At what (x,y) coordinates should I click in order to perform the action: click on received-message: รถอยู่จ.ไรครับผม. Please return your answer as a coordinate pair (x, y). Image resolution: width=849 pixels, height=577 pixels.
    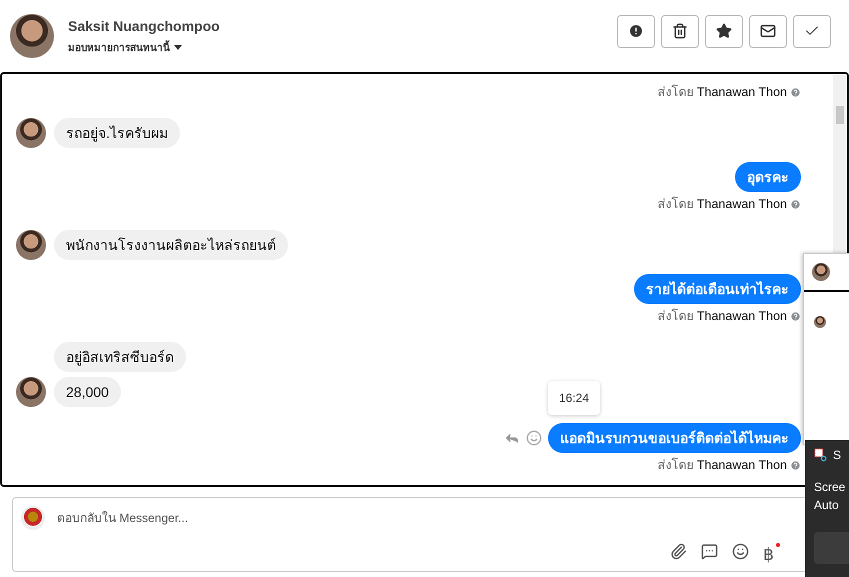
    Looking at the image, I should click on (117, 133).